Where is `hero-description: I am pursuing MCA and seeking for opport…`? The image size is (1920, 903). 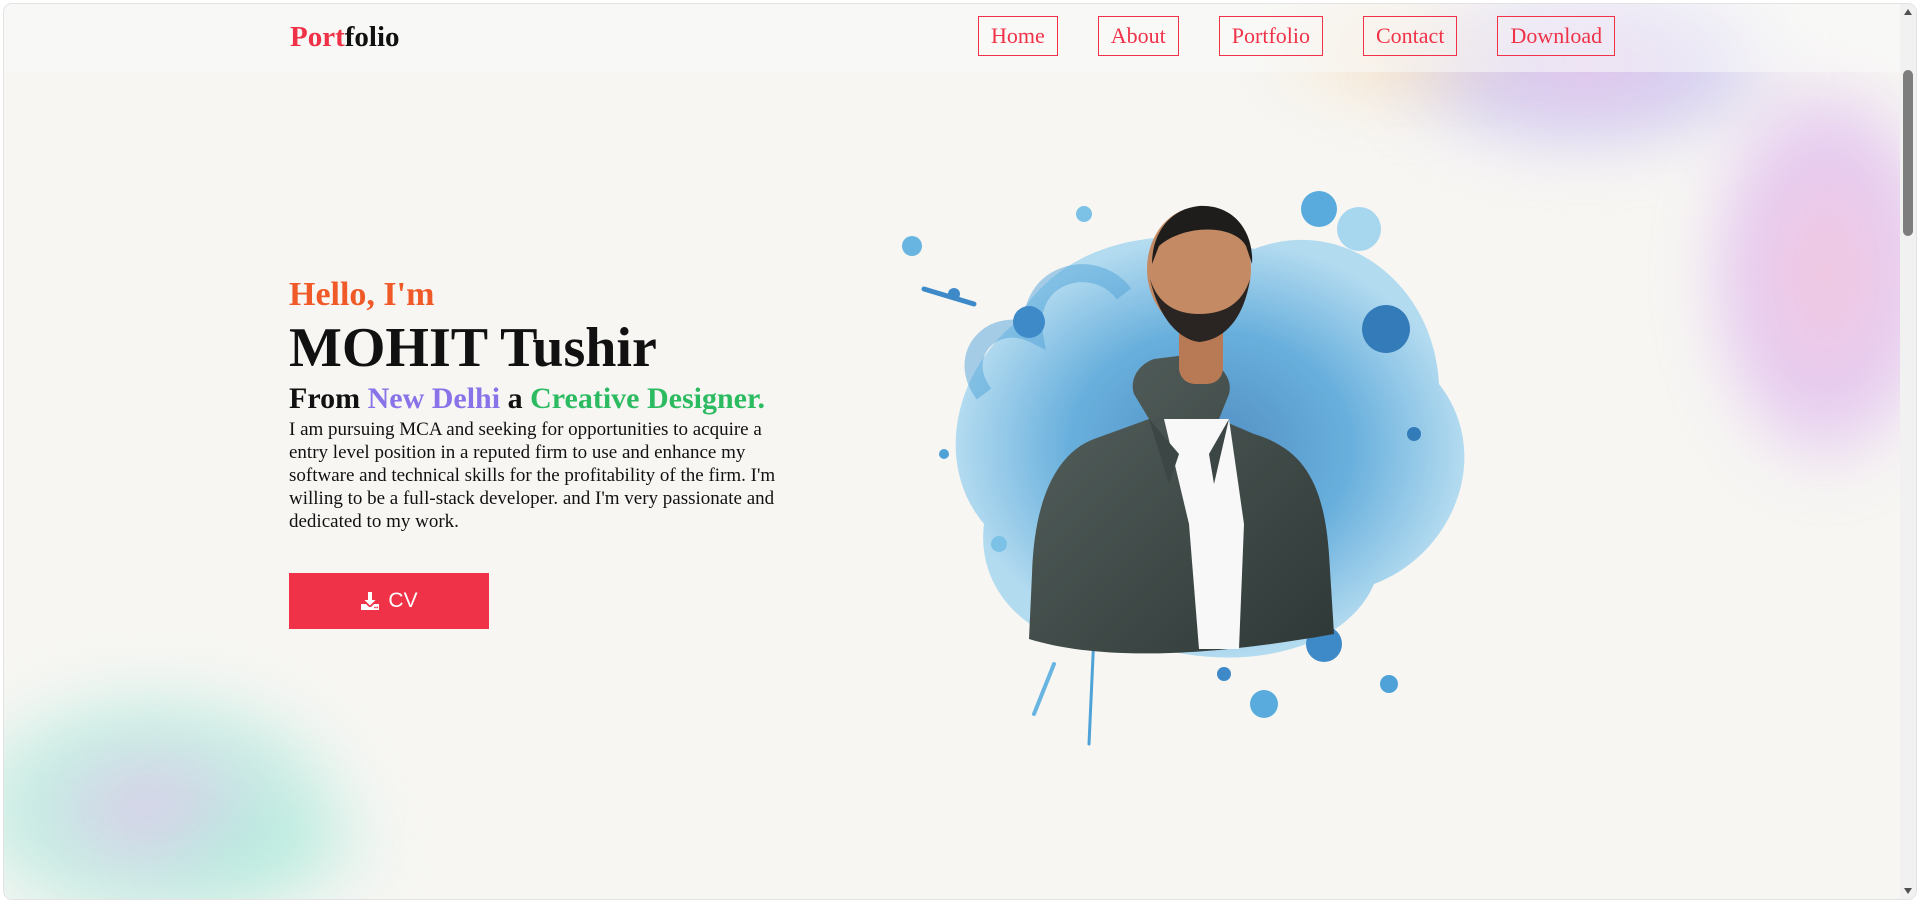
hero-description: I am pursuing MCA and seeking for opport… is located at coordinates (532, 475).